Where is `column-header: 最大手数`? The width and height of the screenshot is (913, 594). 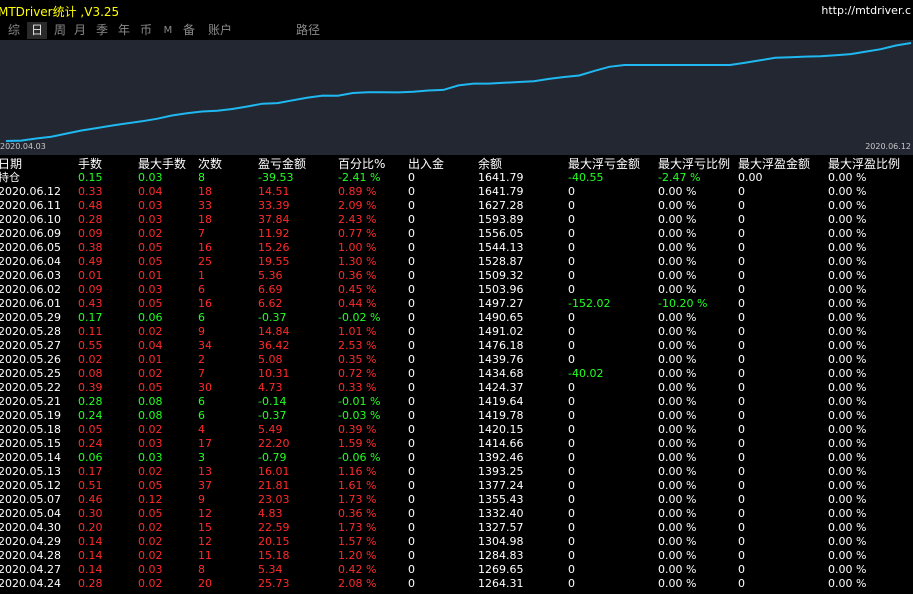
column-header: 最大手数 is located at coordinates (162, 164).